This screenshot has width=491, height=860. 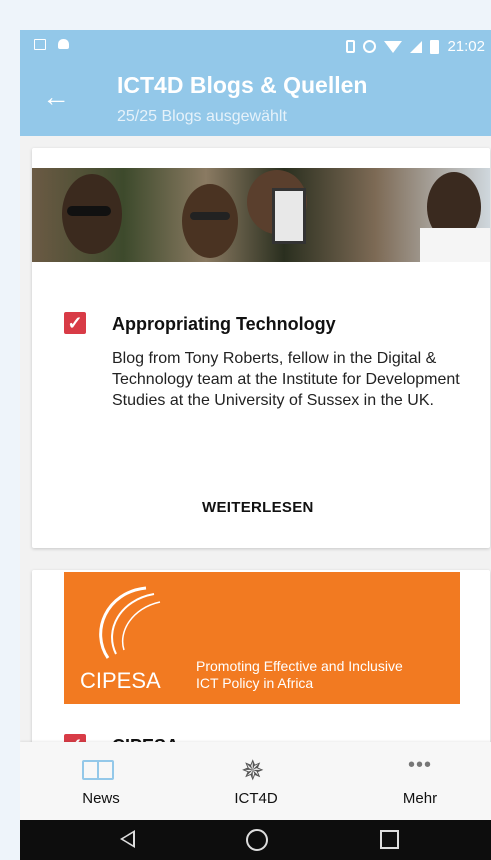 I want to click on nav-item-mehr: ••• Mehr, so click(x=420, y=781).